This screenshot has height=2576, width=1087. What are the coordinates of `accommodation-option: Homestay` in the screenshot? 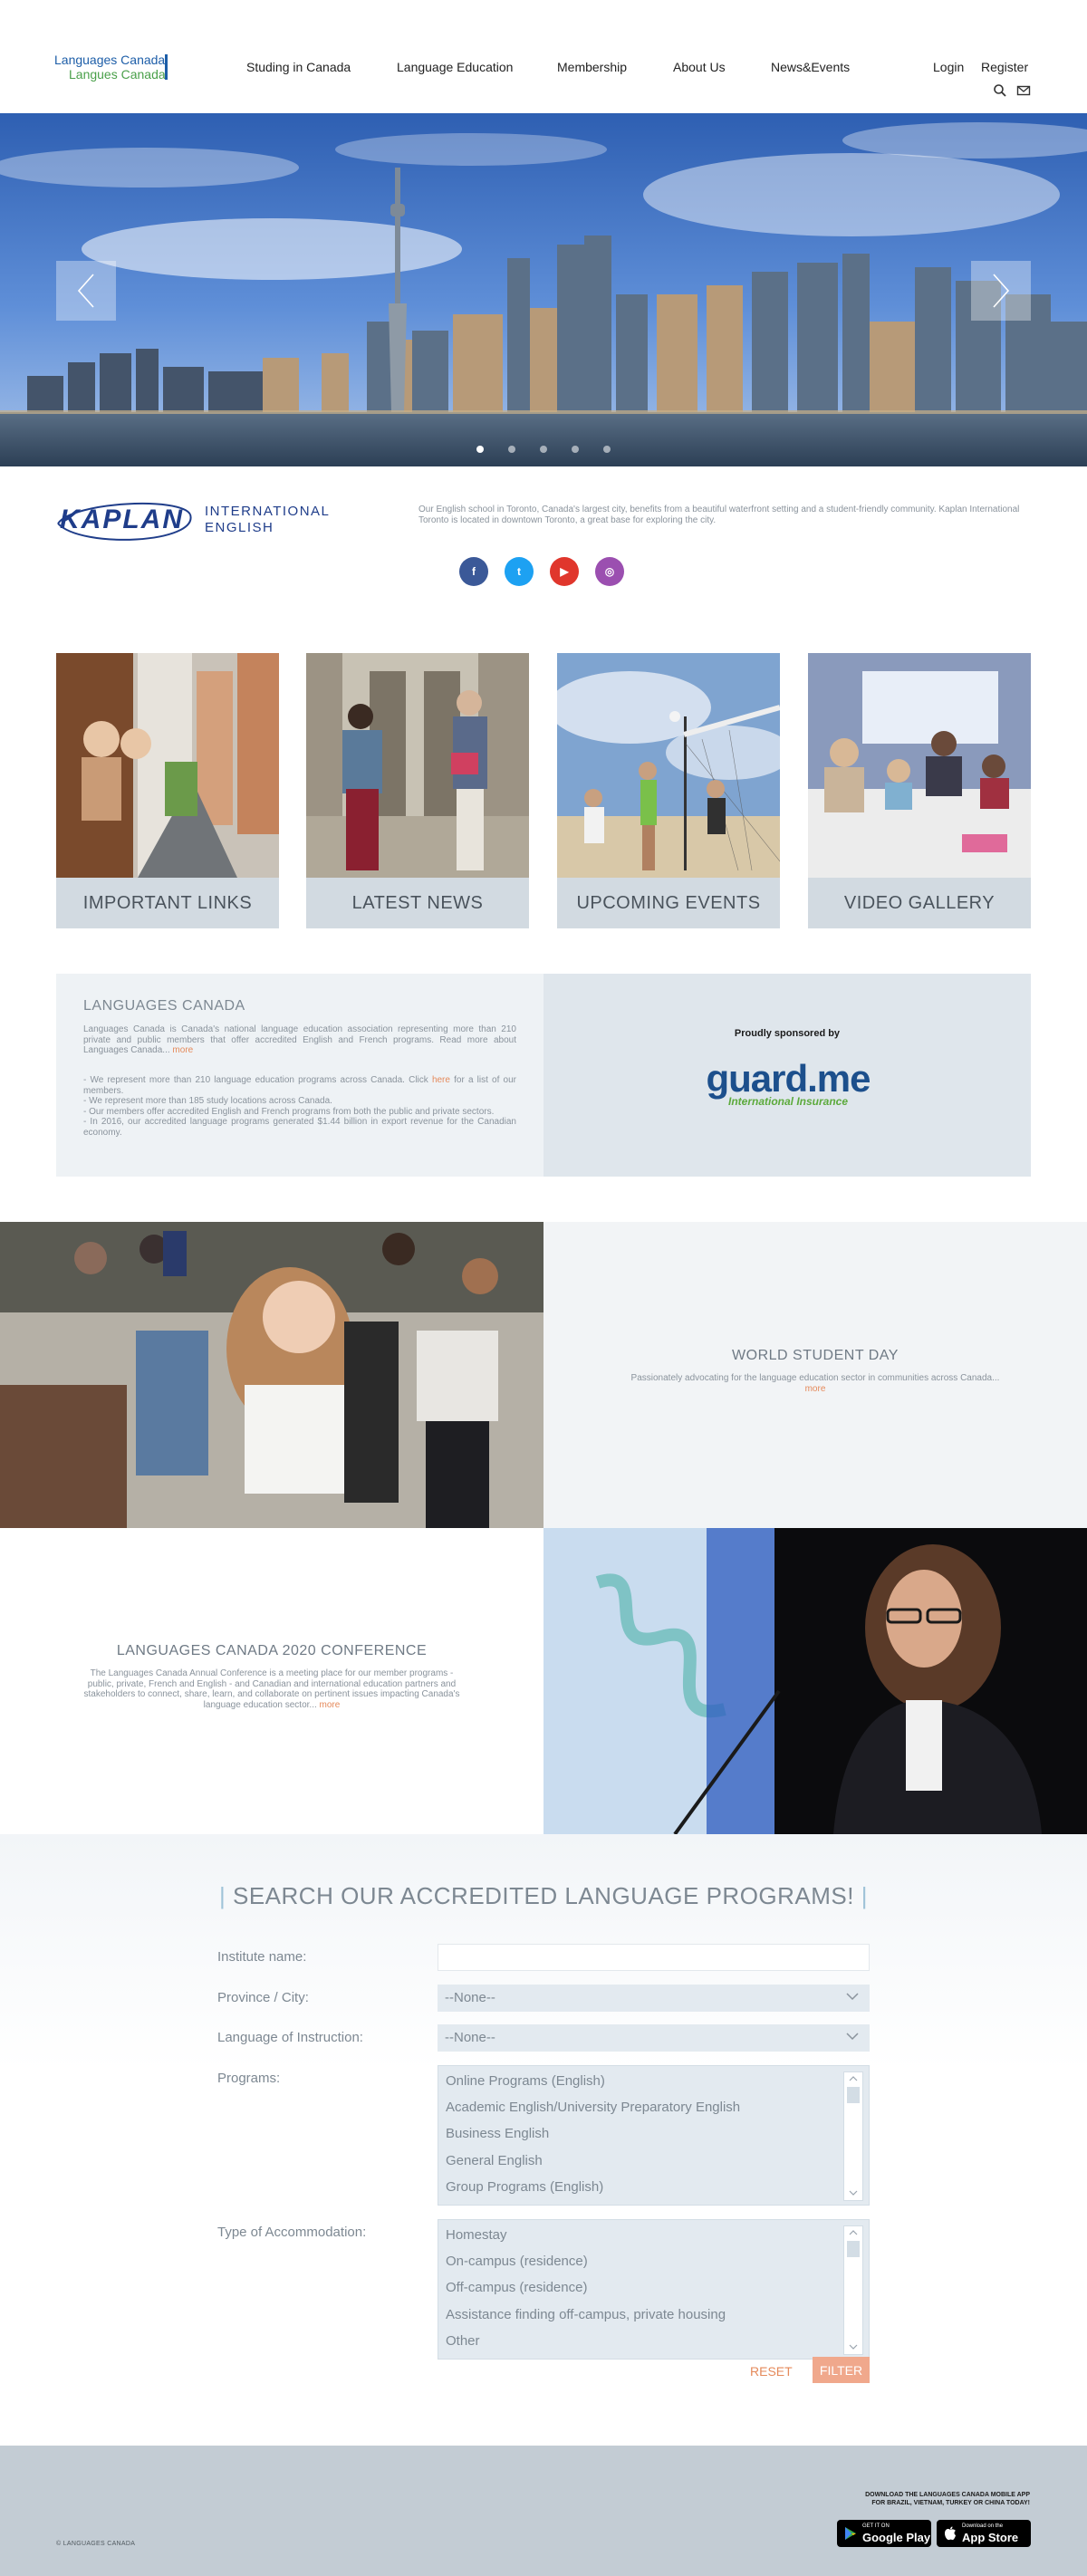 It's located at (477, 2235).